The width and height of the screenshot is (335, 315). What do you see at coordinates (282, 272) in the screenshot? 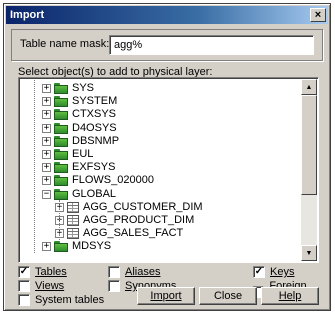
I see `keys-label: Keys` at bounding box center [282, 272].